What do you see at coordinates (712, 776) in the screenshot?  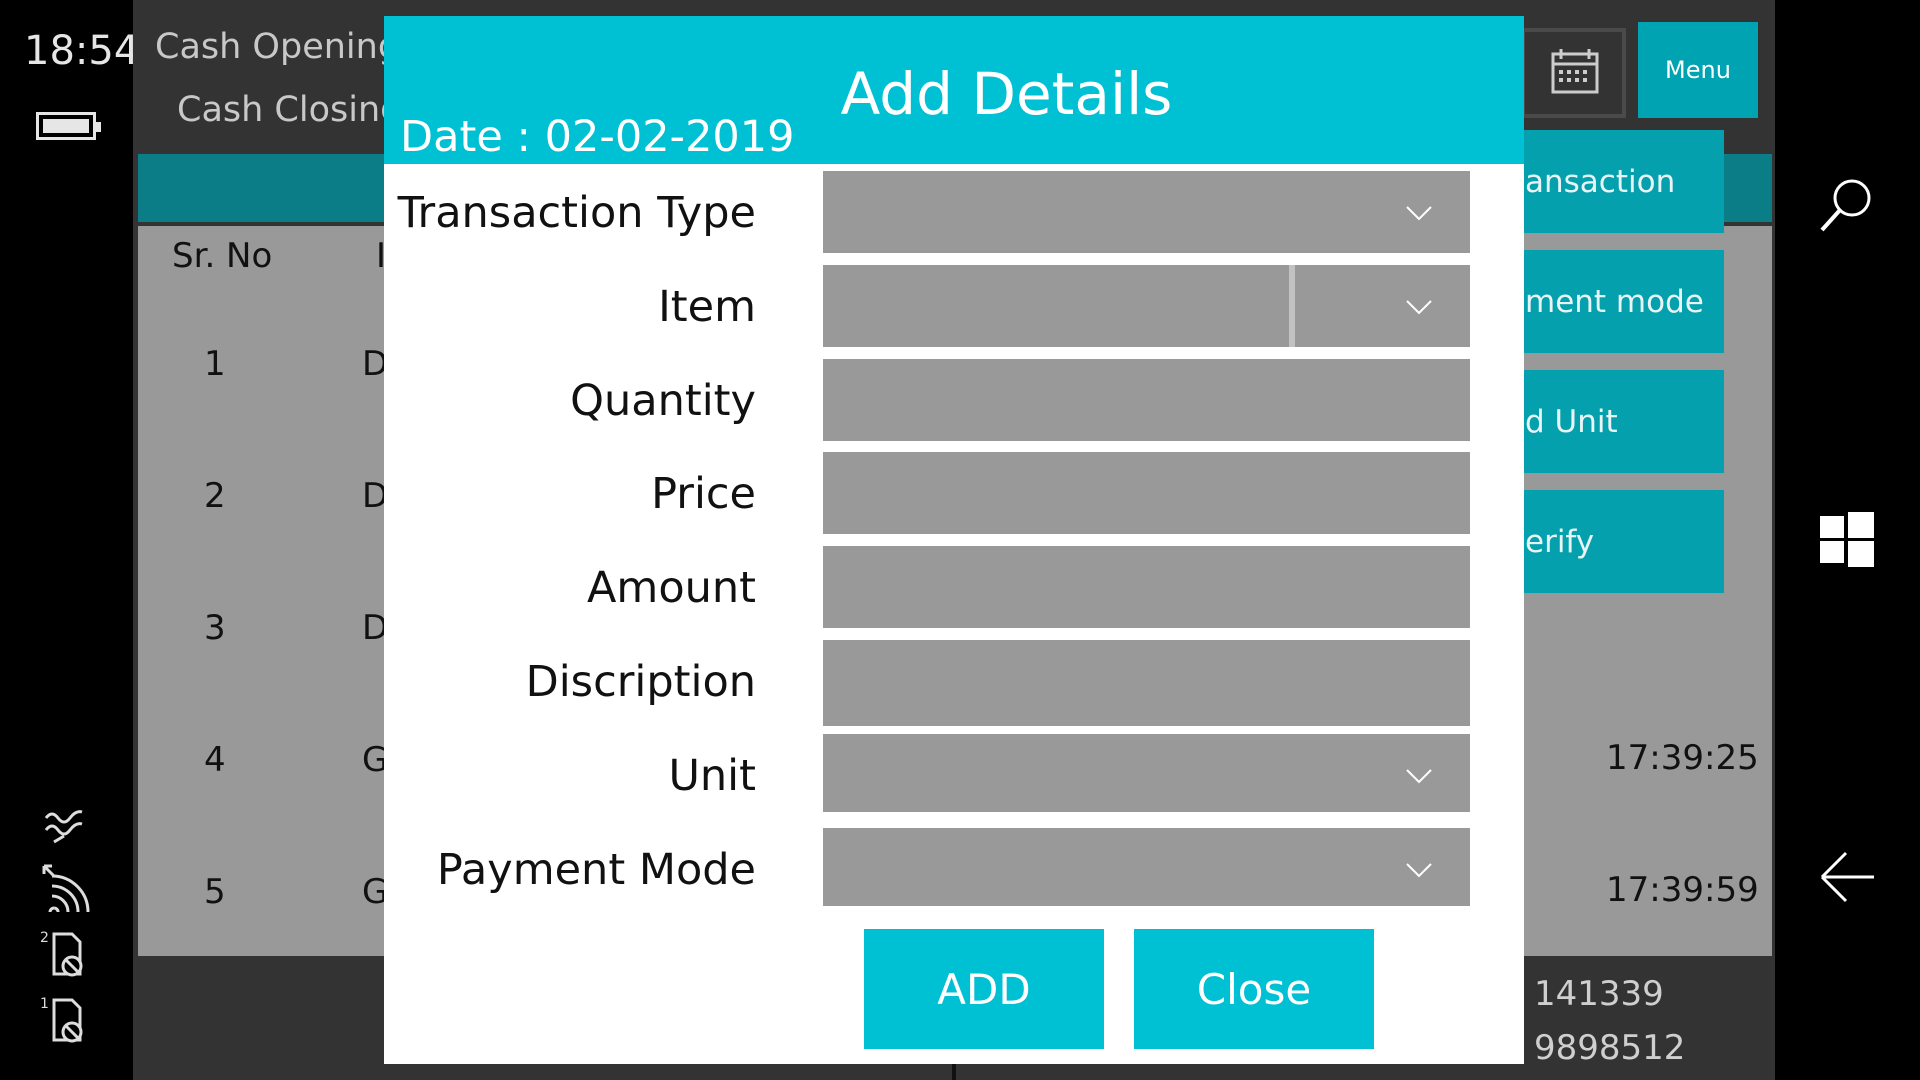 I see `unit-label: Unit` at bounding box center [712, 776].